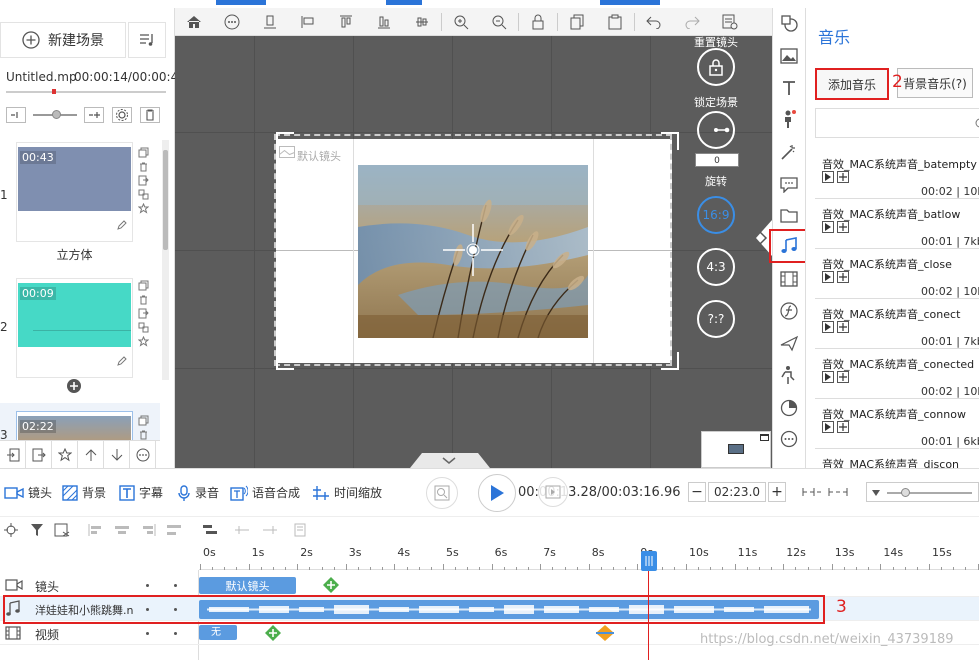  I want to click on timeline-ruler: 0s1s2s3s4s5s6s7s8s9s10s11s12s13s14s15s16, so click(589, 556).